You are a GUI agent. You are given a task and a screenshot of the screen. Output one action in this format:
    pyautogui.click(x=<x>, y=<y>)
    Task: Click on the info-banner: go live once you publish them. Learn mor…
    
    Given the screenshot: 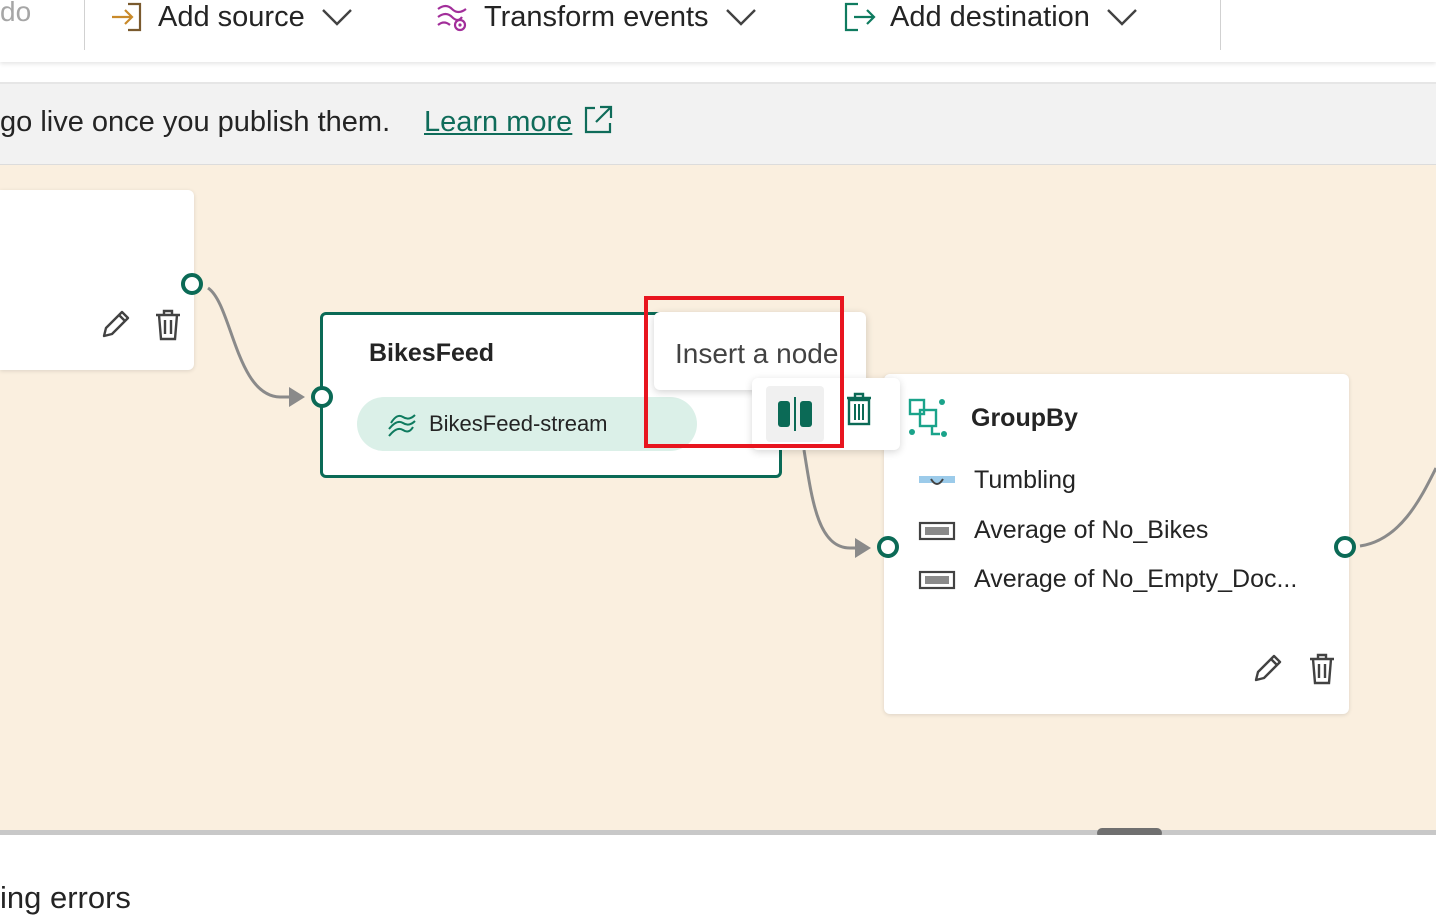 What is the action you would take?
    pyautogui.click(x=718, y=124)
    